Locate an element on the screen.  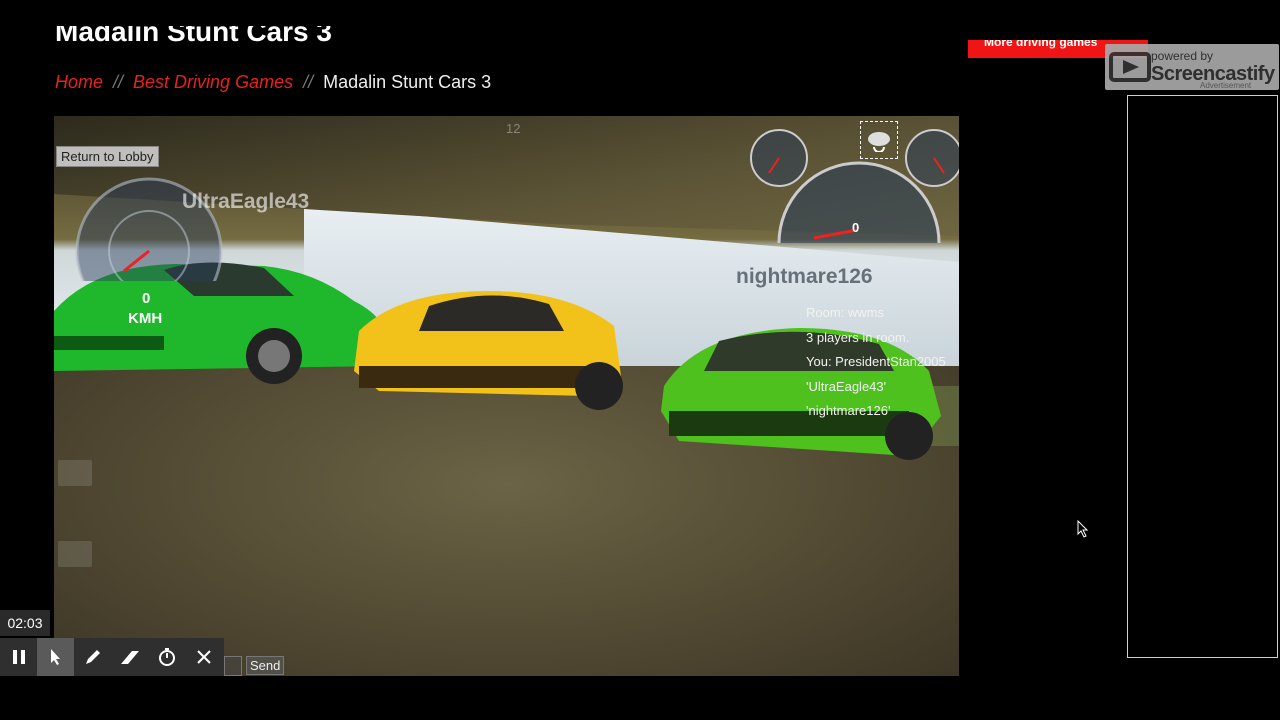
room-self: You: PresidentStan2005 is located at coordinates (876, 361).